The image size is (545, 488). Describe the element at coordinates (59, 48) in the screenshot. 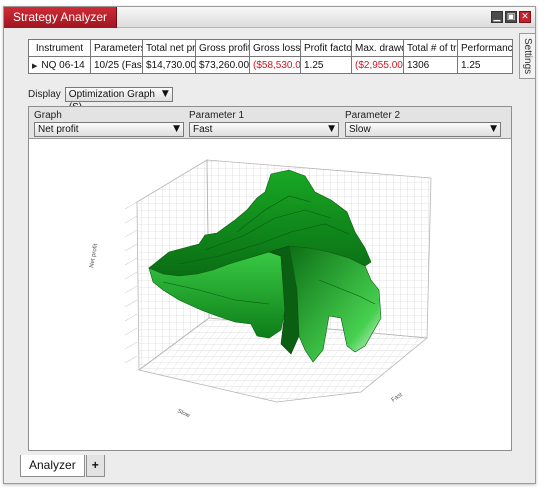

I see `column-header: Instrument` at that location.